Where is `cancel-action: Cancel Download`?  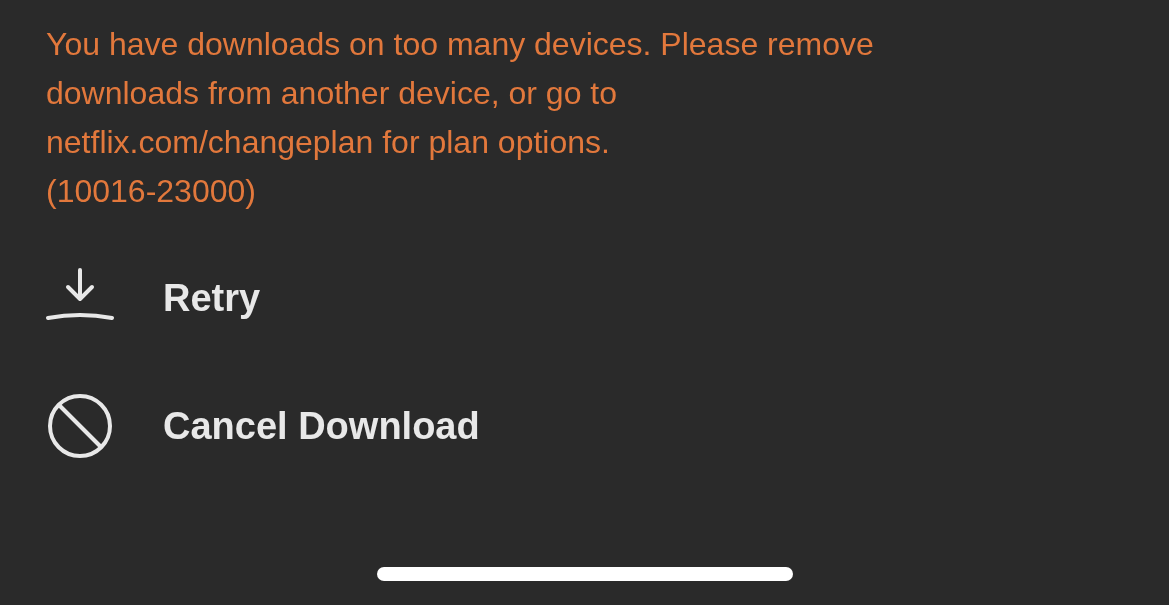 cancel-action: Cancel Download is located at coordinates (607, 426).